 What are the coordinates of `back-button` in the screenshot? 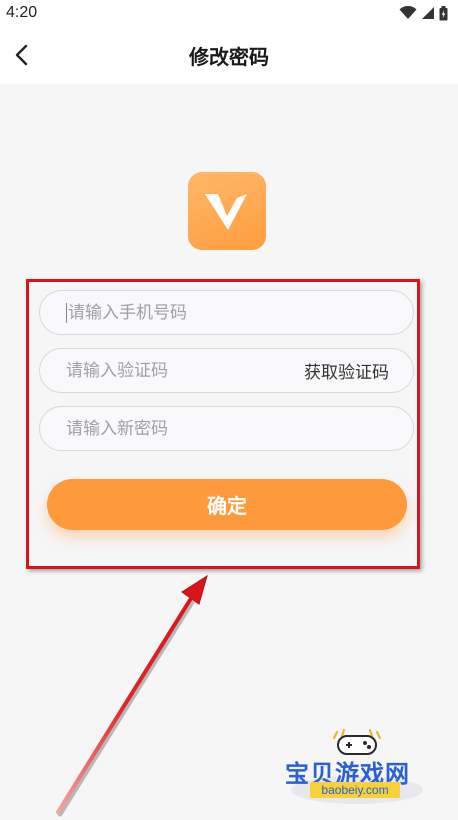 It's located at (21, 55).